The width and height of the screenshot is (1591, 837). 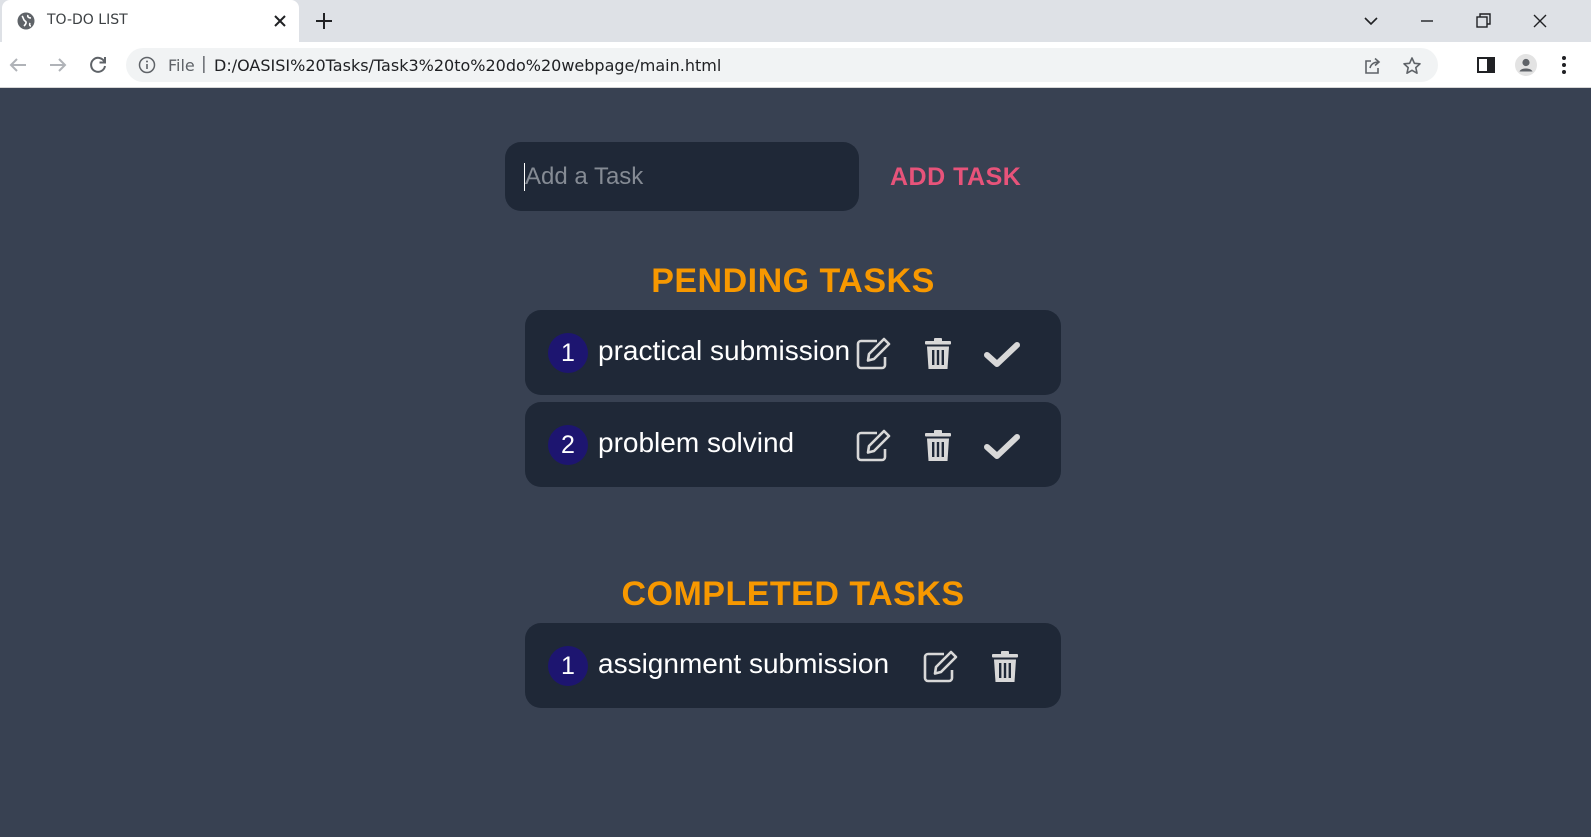 I want to click on info-icon, so click(x=147, y=65).